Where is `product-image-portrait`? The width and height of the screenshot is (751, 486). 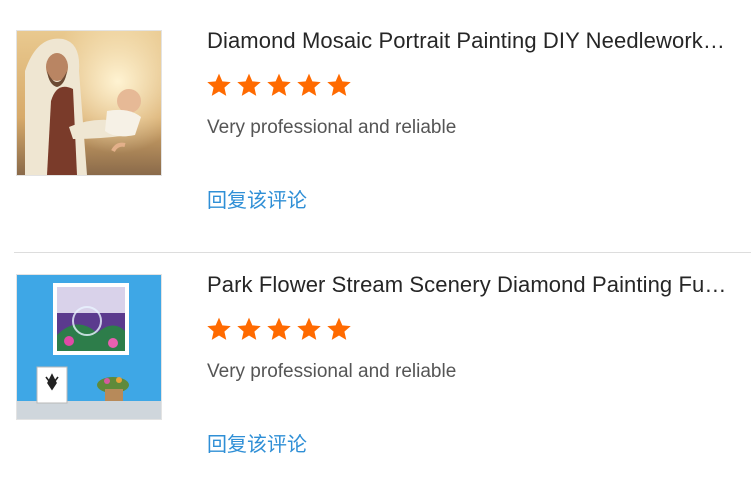
product-image-portrait is located at coordinates (89, 103).